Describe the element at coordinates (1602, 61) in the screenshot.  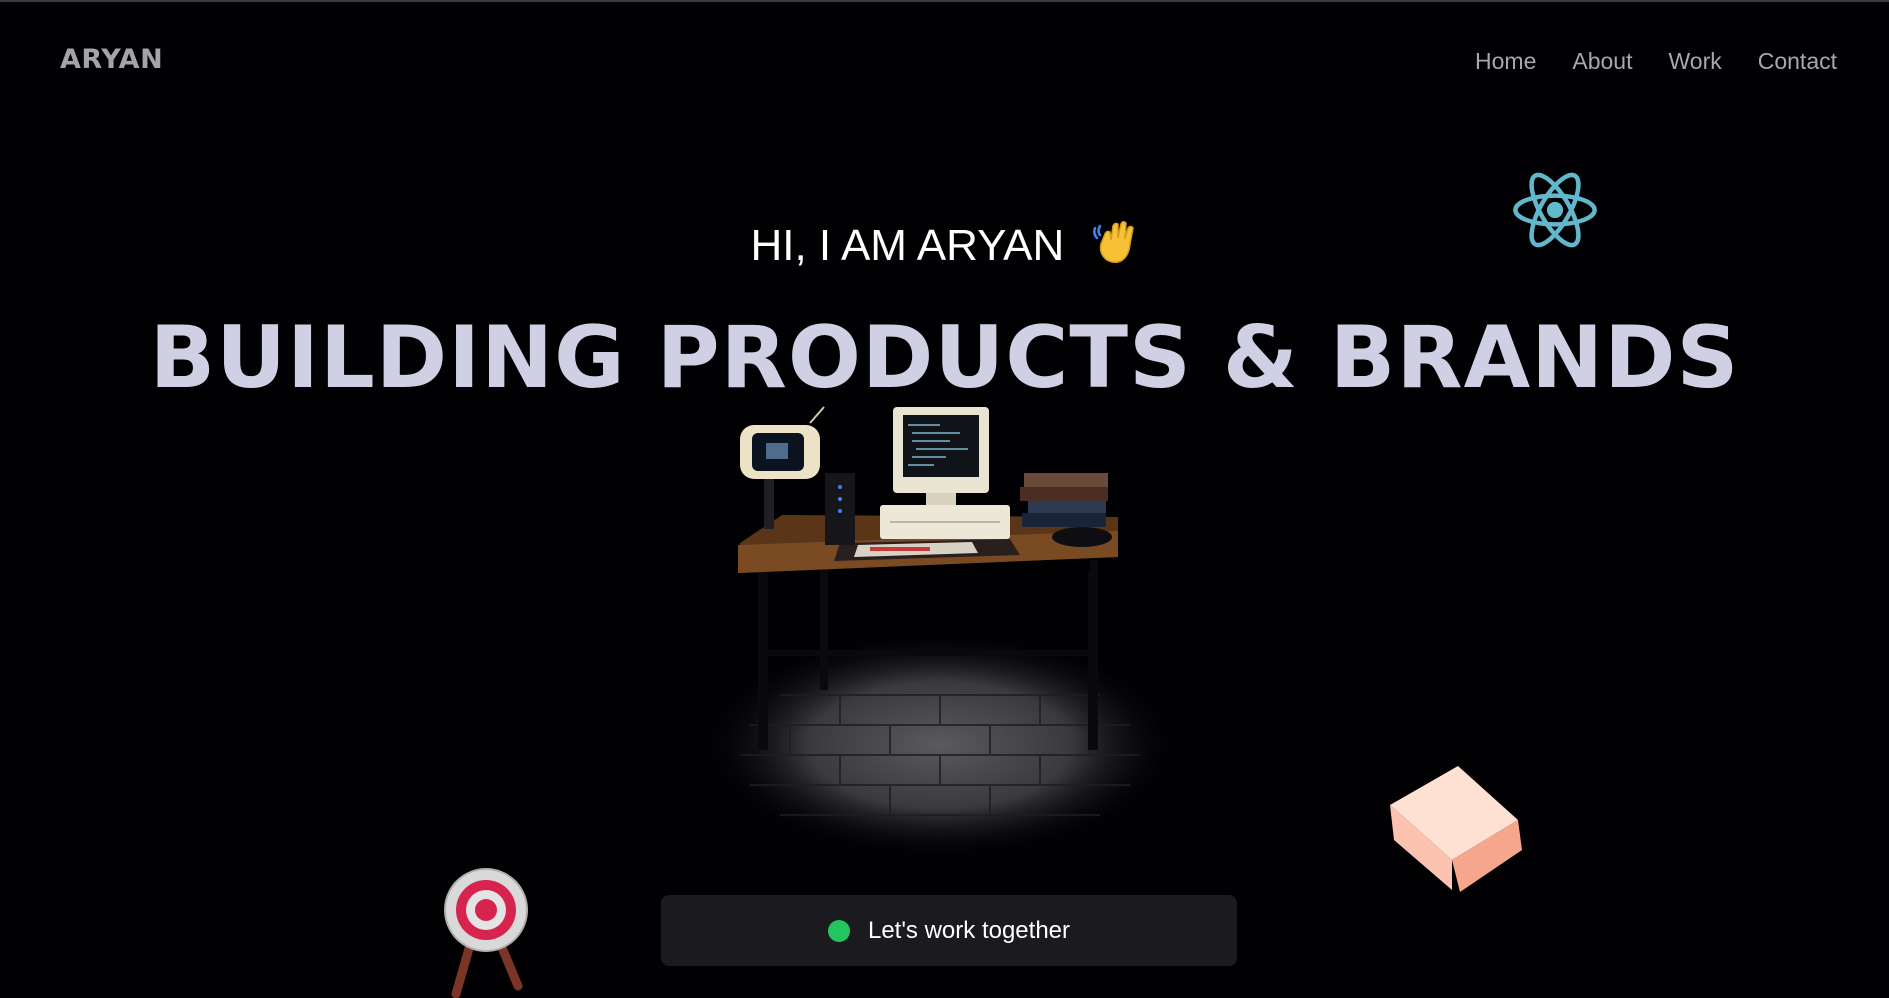
I see `nav-link-about: About` at that location.